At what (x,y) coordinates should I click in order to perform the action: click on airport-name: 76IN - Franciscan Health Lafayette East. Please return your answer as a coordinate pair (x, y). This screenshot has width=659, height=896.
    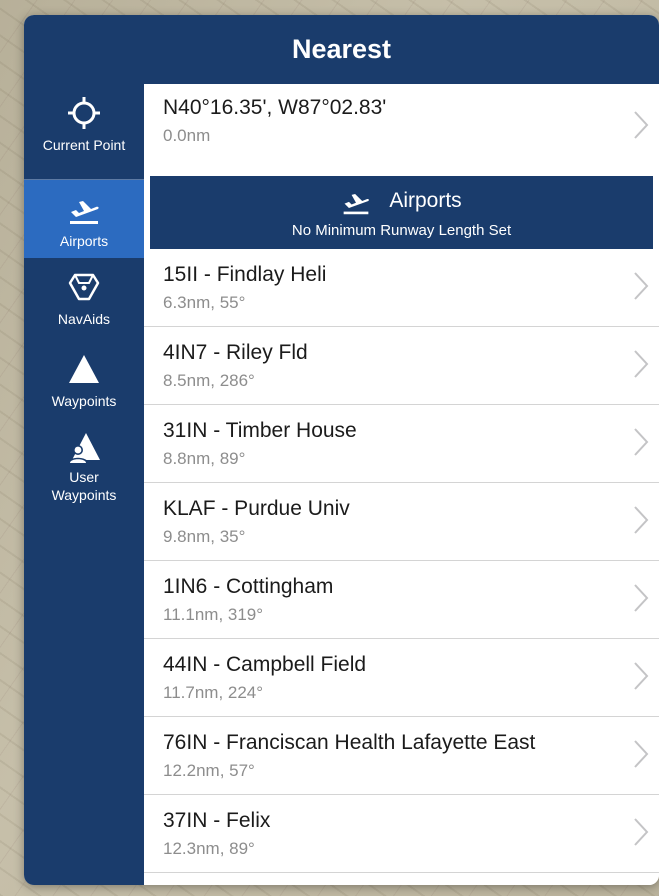
    Looking at the image, I should click on (349, 742).